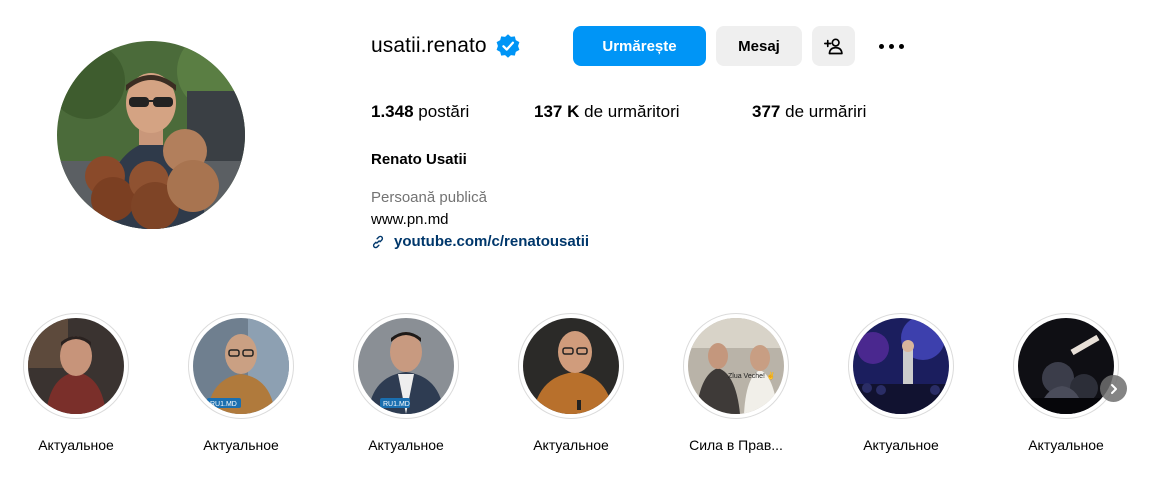  Describe the element at coordinates (639, 46) in the screenshot. I see `follow-button: Urmărește` at that location.